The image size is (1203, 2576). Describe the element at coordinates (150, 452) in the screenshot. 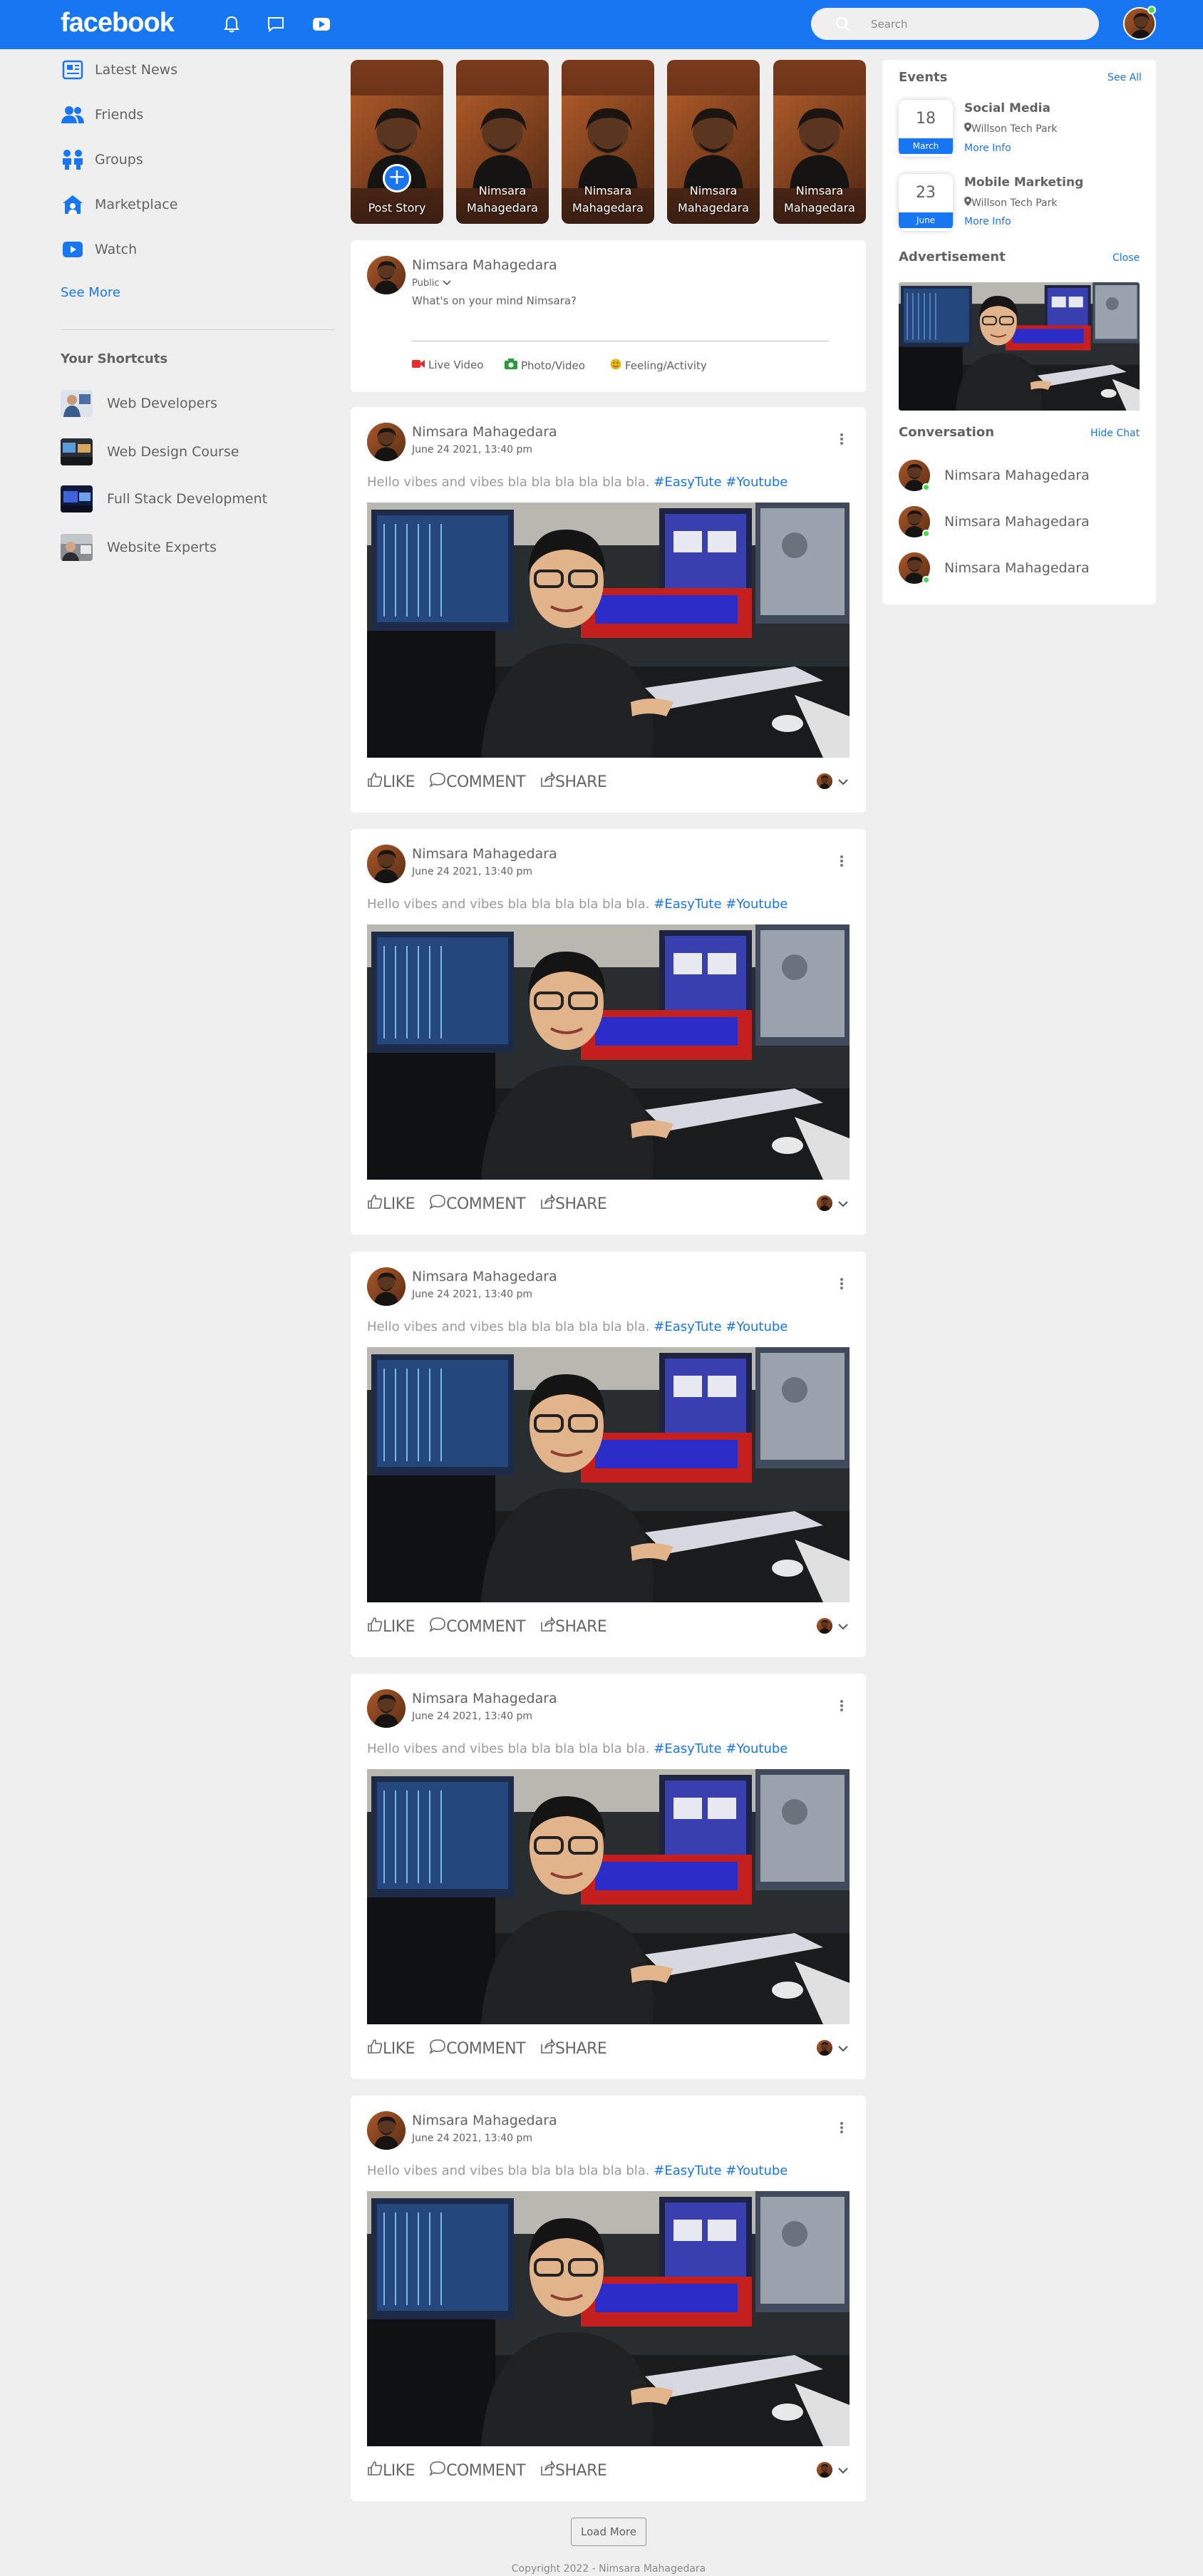

I see `shortcut-web-design-course: Web Design Course` at that location.